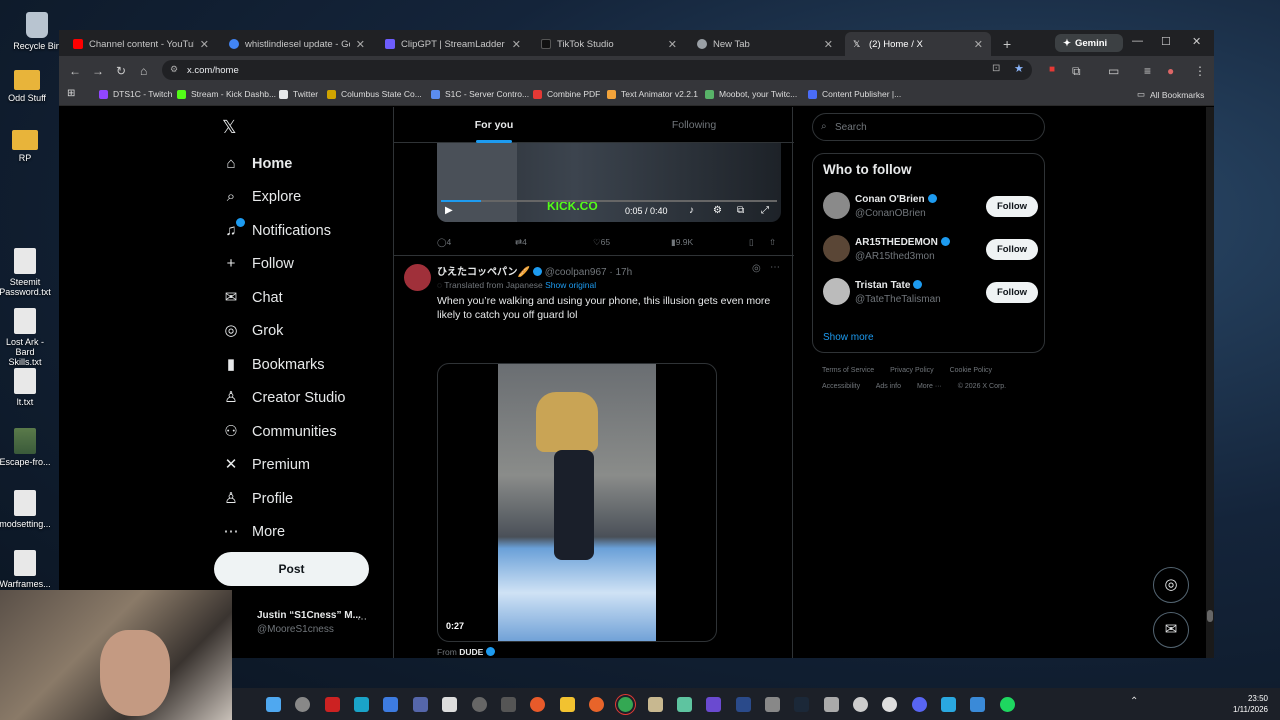  I want to click on bookmark-item: Combine PDF, so click(566, 94).